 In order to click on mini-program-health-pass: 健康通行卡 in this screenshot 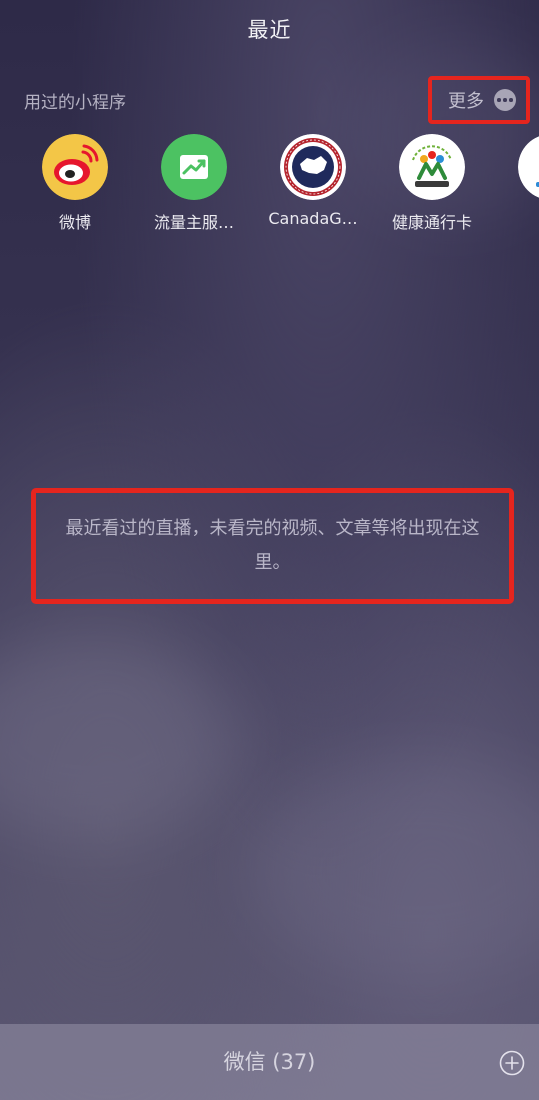, I will do `click(432, 184)`.